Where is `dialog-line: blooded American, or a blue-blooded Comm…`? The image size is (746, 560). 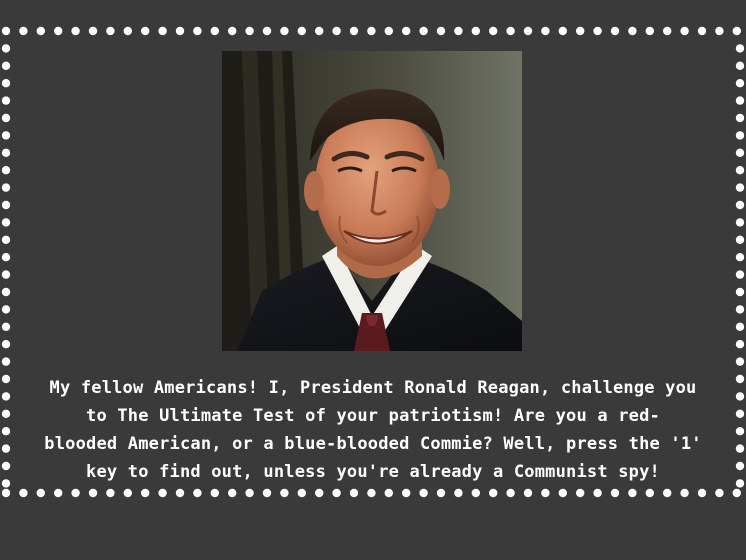 dialog-line: blooded American, or a blue-blooded Comm… is located at coordinates (373, 444).